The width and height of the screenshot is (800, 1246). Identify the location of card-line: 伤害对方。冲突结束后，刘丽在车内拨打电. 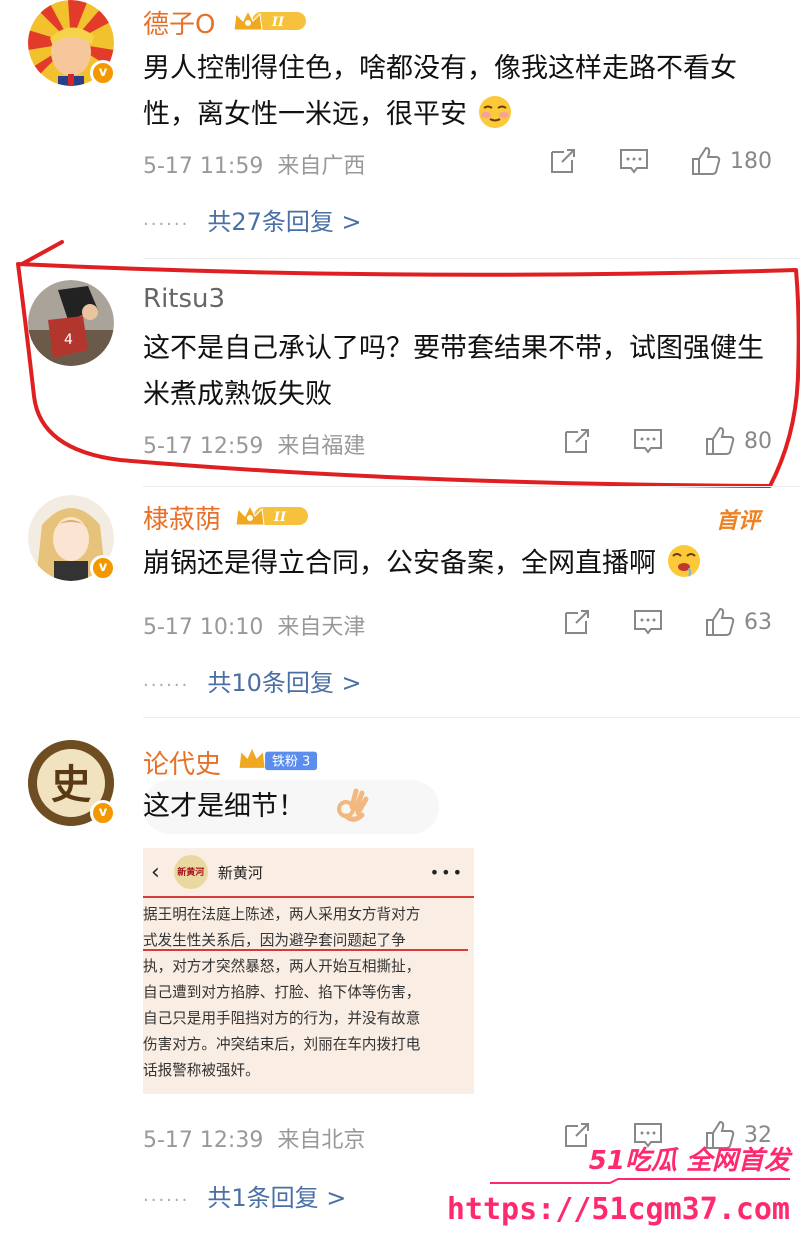
(282, 1044).